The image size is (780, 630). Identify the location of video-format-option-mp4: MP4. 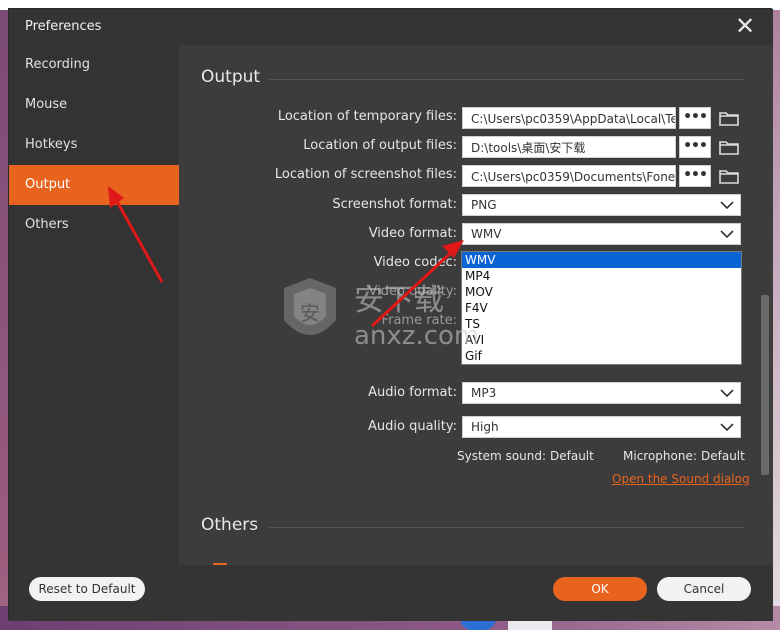
(601, 276).